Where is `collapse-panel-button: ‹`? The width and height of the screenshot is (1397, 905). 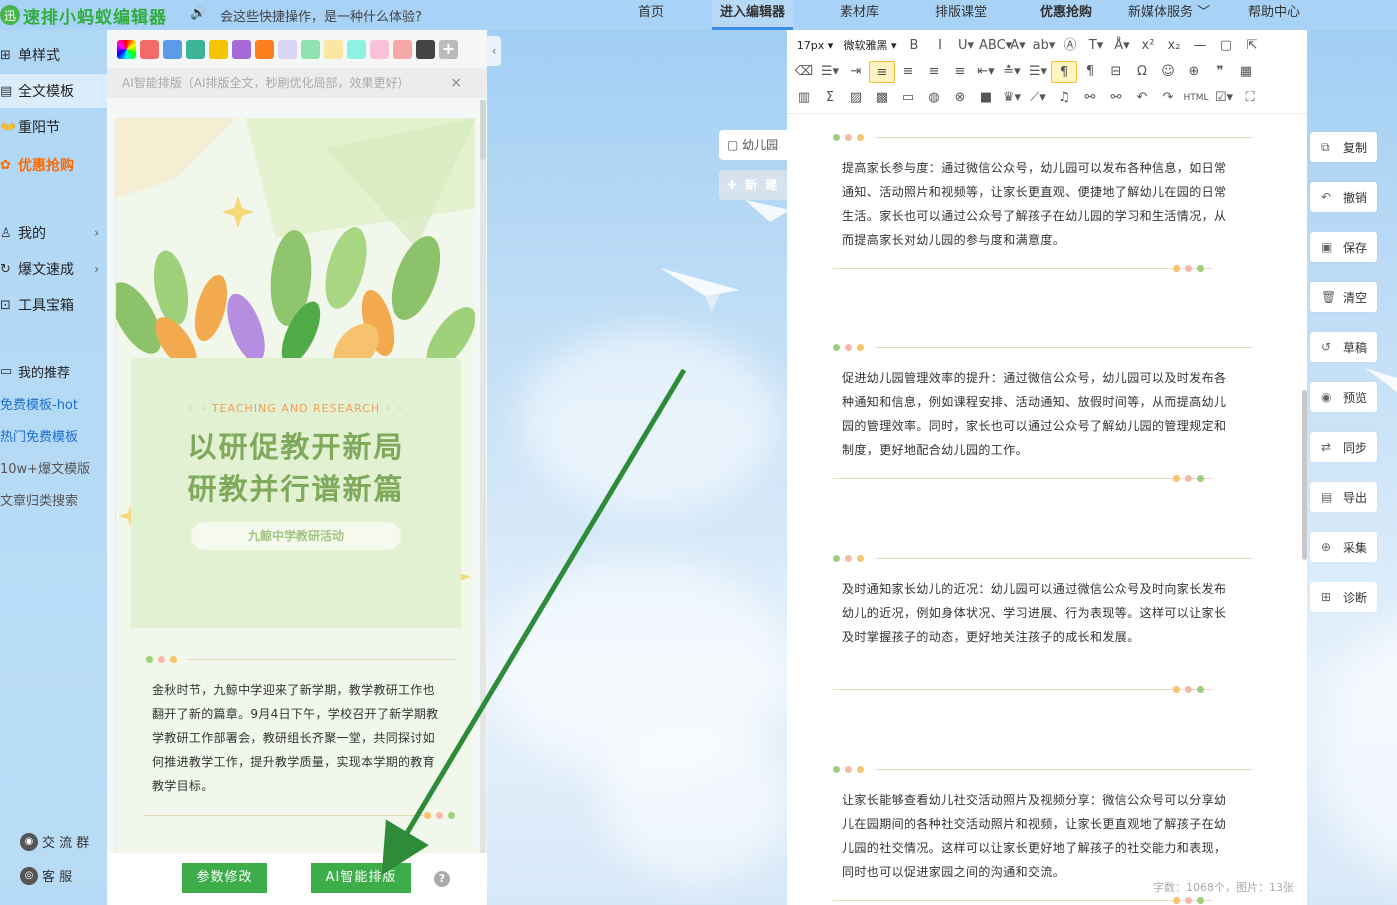
collapse-panel-button: ‹ is located at coordinates (494, 51).